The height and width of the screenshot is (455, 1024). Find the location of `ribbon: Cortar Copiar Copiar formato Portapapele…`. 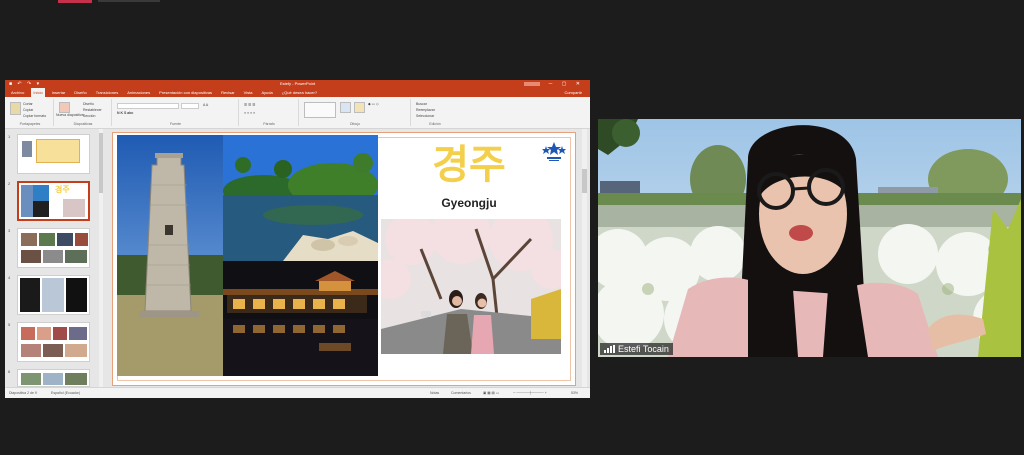

ribbon: Cortar Copiar Copiar formato Portapapele… is located at coordinates (297, 113).